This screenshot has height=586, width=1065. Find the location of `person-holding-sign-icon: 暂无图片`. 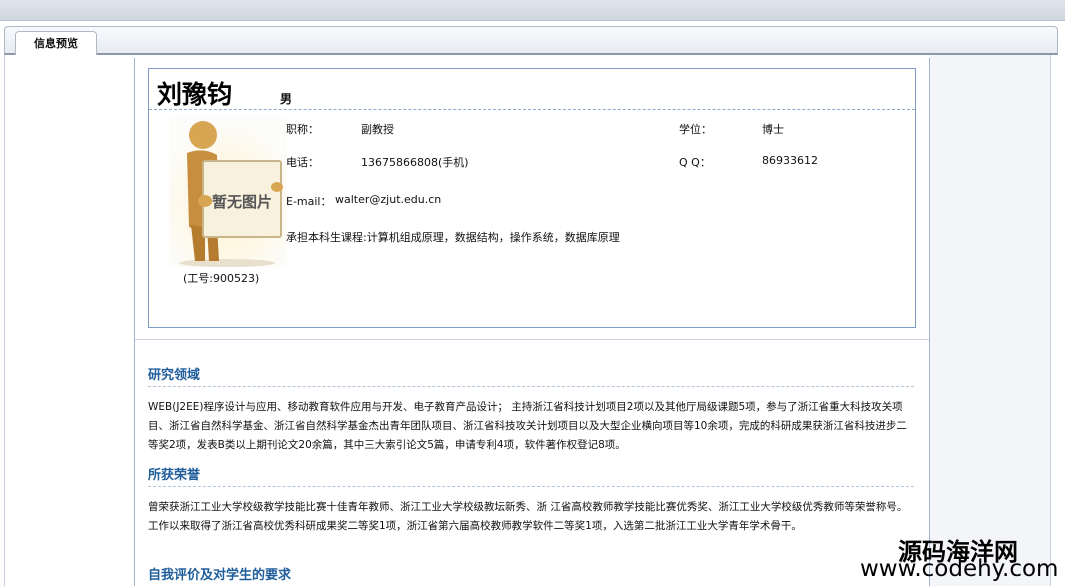

person-holding-sign-icon: 暂无图片 is located at coordinates (228, 192).